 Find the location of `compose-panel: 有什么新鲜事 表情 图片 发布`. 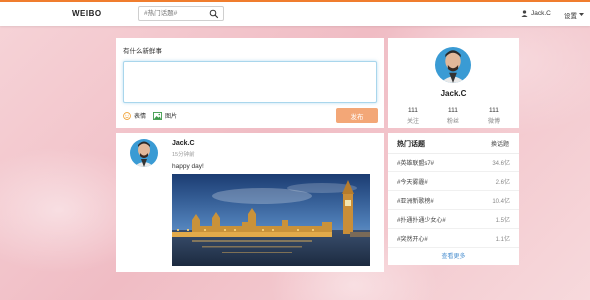

compose-panel: 有什么新鲜事 表情 图片 发布 is located at coordinates (250, 83).